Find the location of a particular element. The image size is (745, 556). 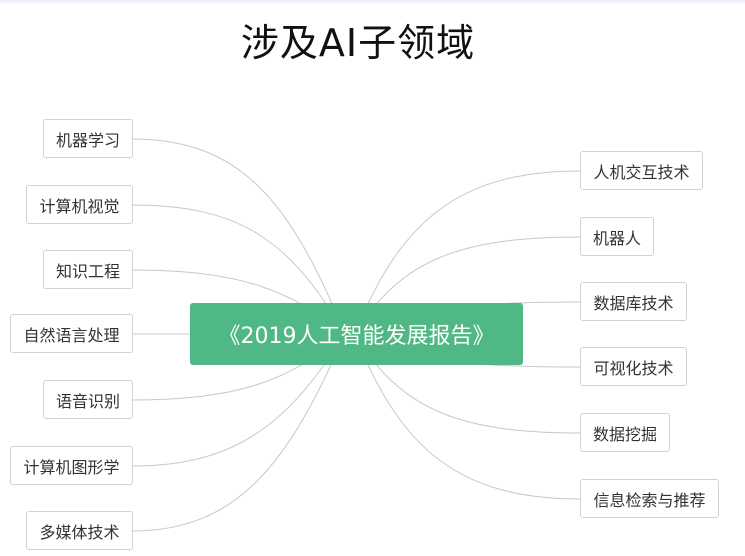

node-computer-graphics: 计算机图形学 is located at coordinates (71, 465).